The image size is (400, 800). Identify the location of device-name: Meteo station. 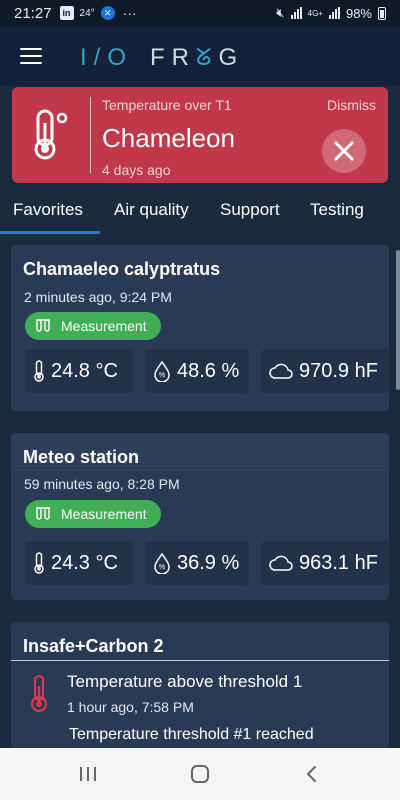
(81, 457).